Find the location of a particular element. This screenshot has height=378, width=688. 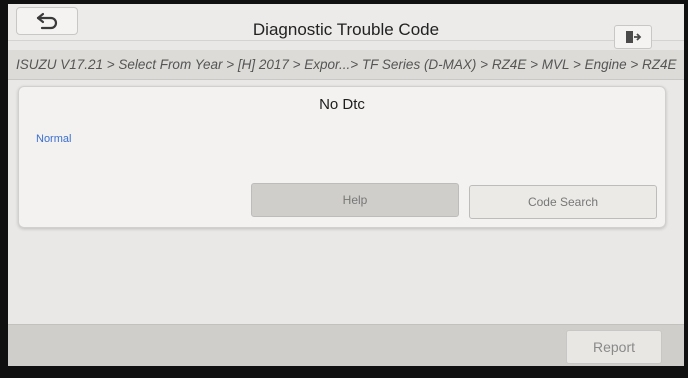

bottom-toolbar: Report is located at coordinates (346, 345).